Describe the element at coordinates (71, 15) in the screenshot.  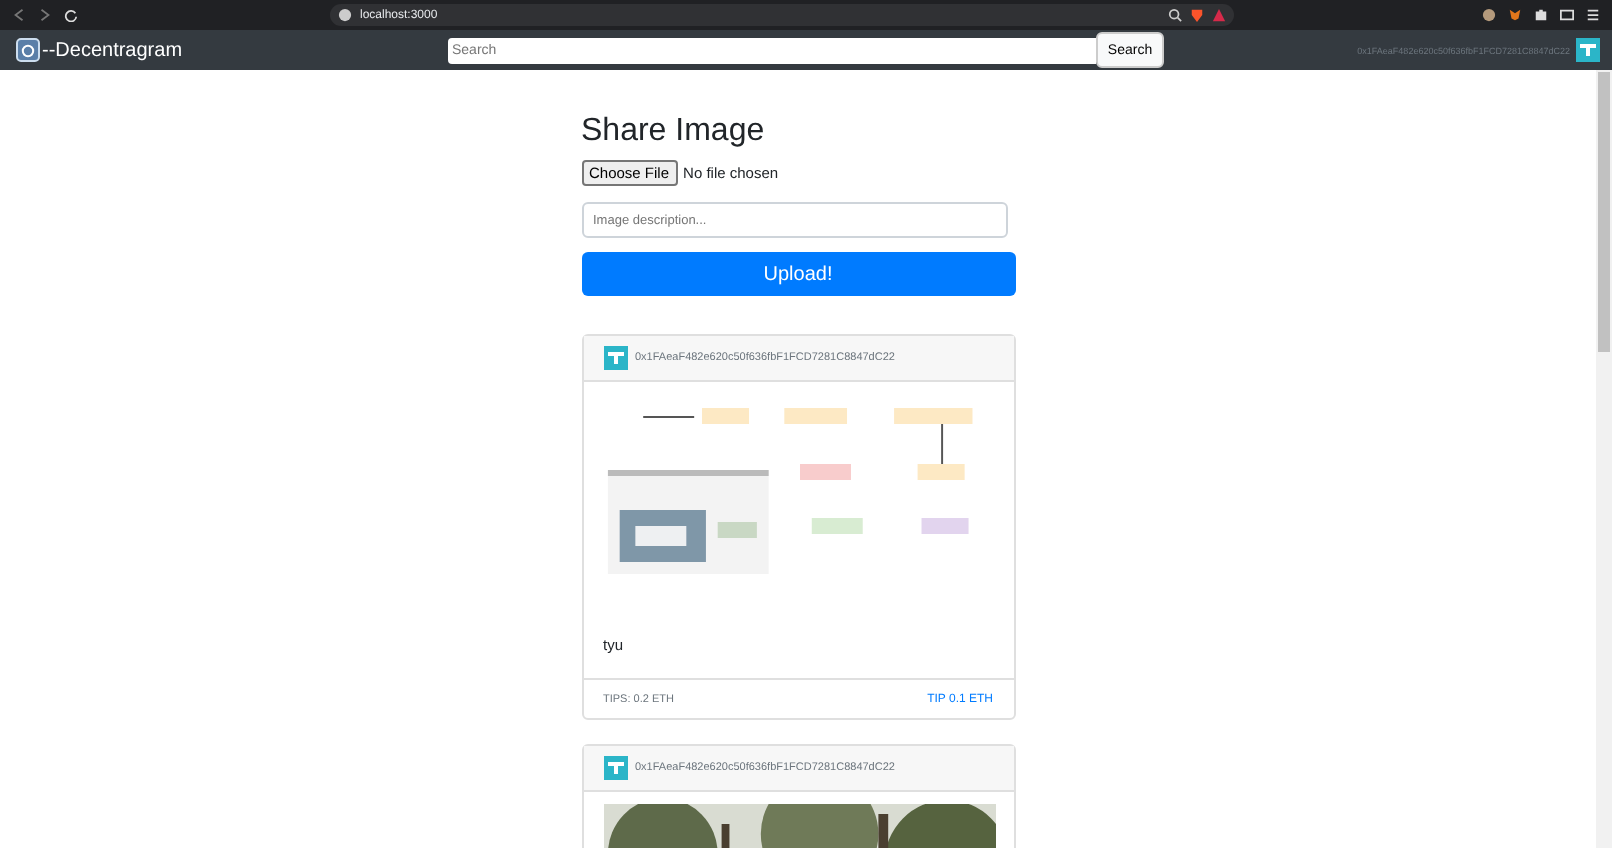
I see `reload-icon` at that location.